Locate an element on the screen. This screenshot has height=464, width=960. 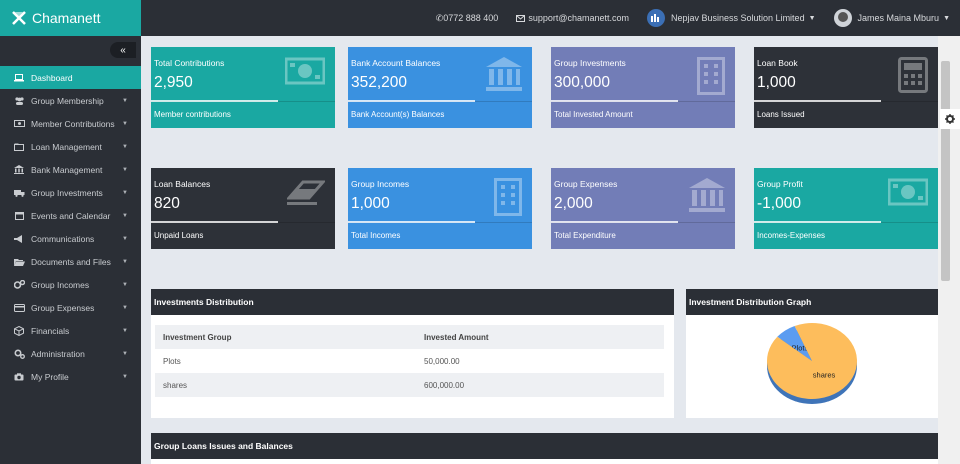
column-header: Invested Amount is located at coordinates (540, 337).